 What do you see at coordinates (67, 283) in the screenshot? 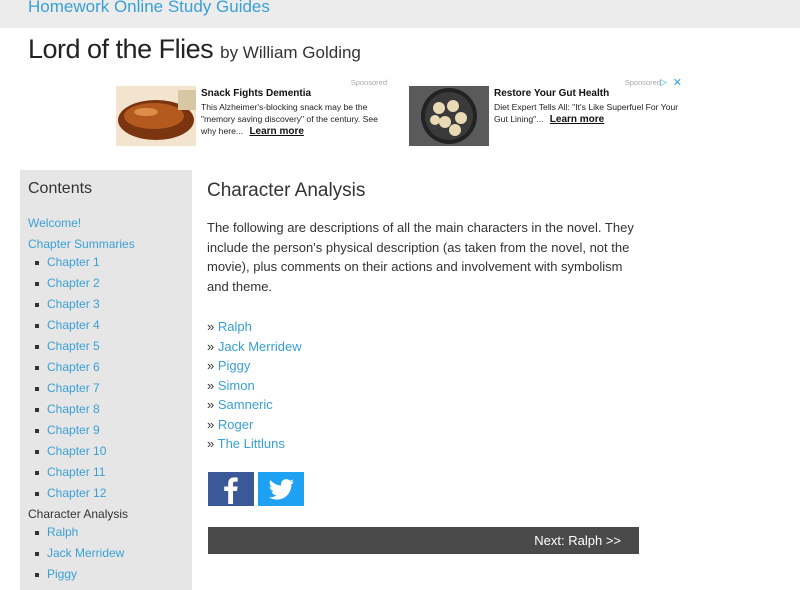
I see `sidebar-item-chapter-2: Chapter 2` at bounding box center [67, 283].